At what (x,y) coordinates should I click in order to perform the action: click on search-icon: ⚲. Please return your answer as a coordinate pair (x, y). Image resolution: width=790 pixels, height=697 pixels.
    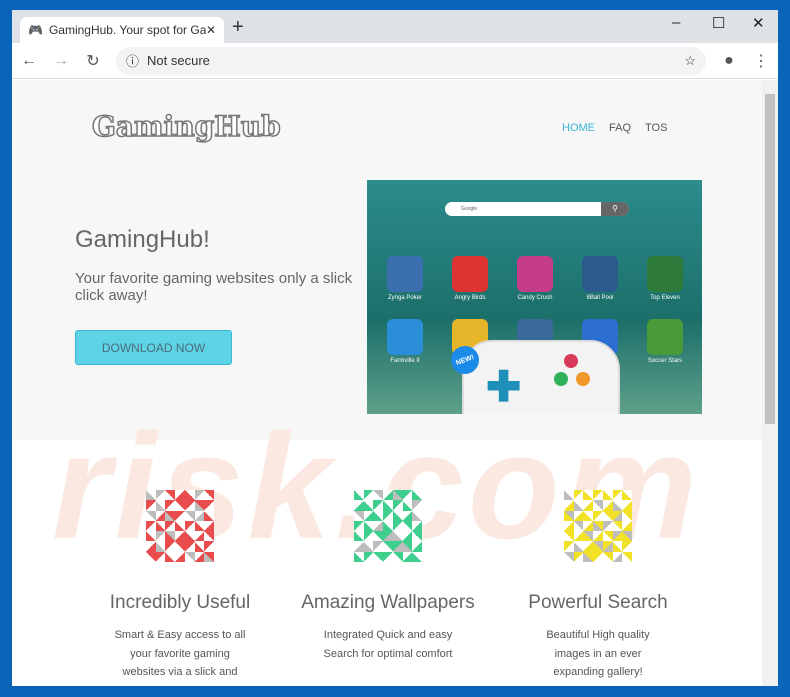
    Looking at the image, I should click on (615, 209).